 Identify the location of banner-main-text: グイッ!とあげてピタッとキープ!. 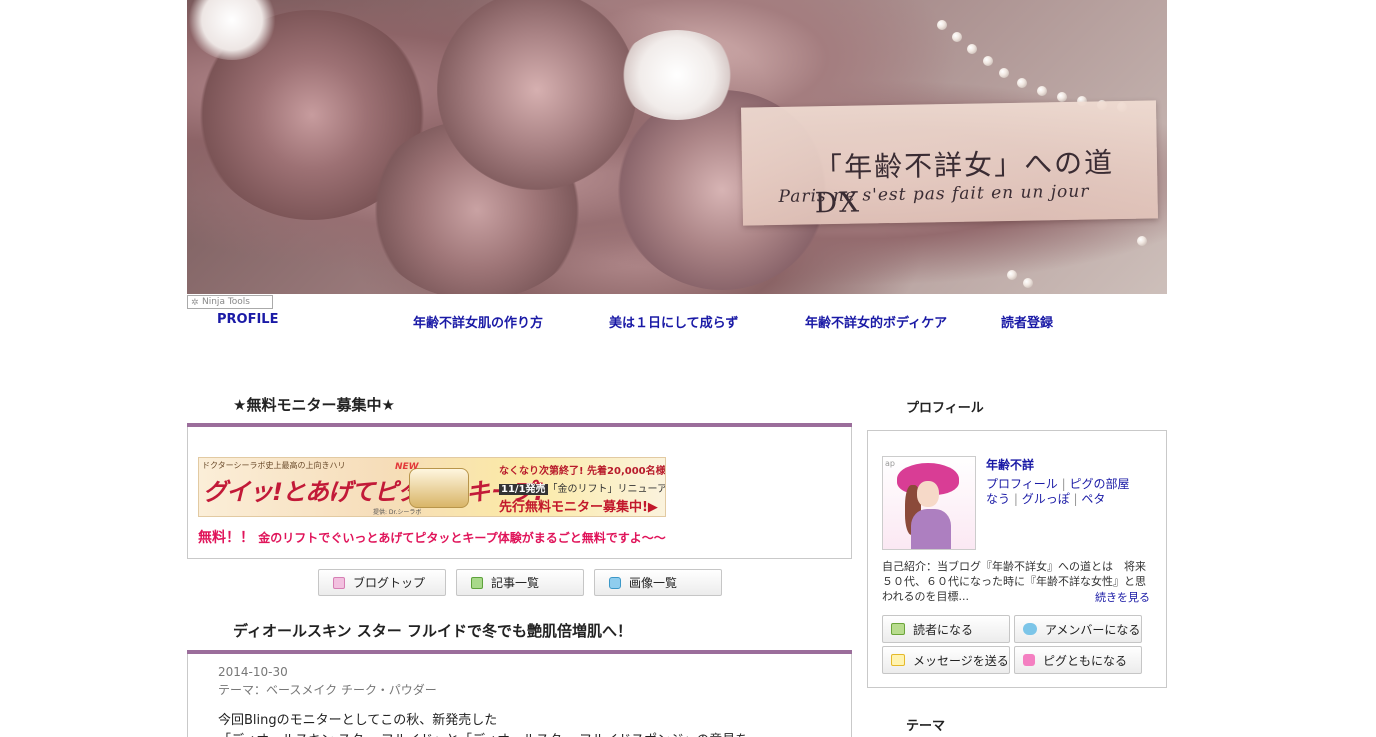
(373, 492).